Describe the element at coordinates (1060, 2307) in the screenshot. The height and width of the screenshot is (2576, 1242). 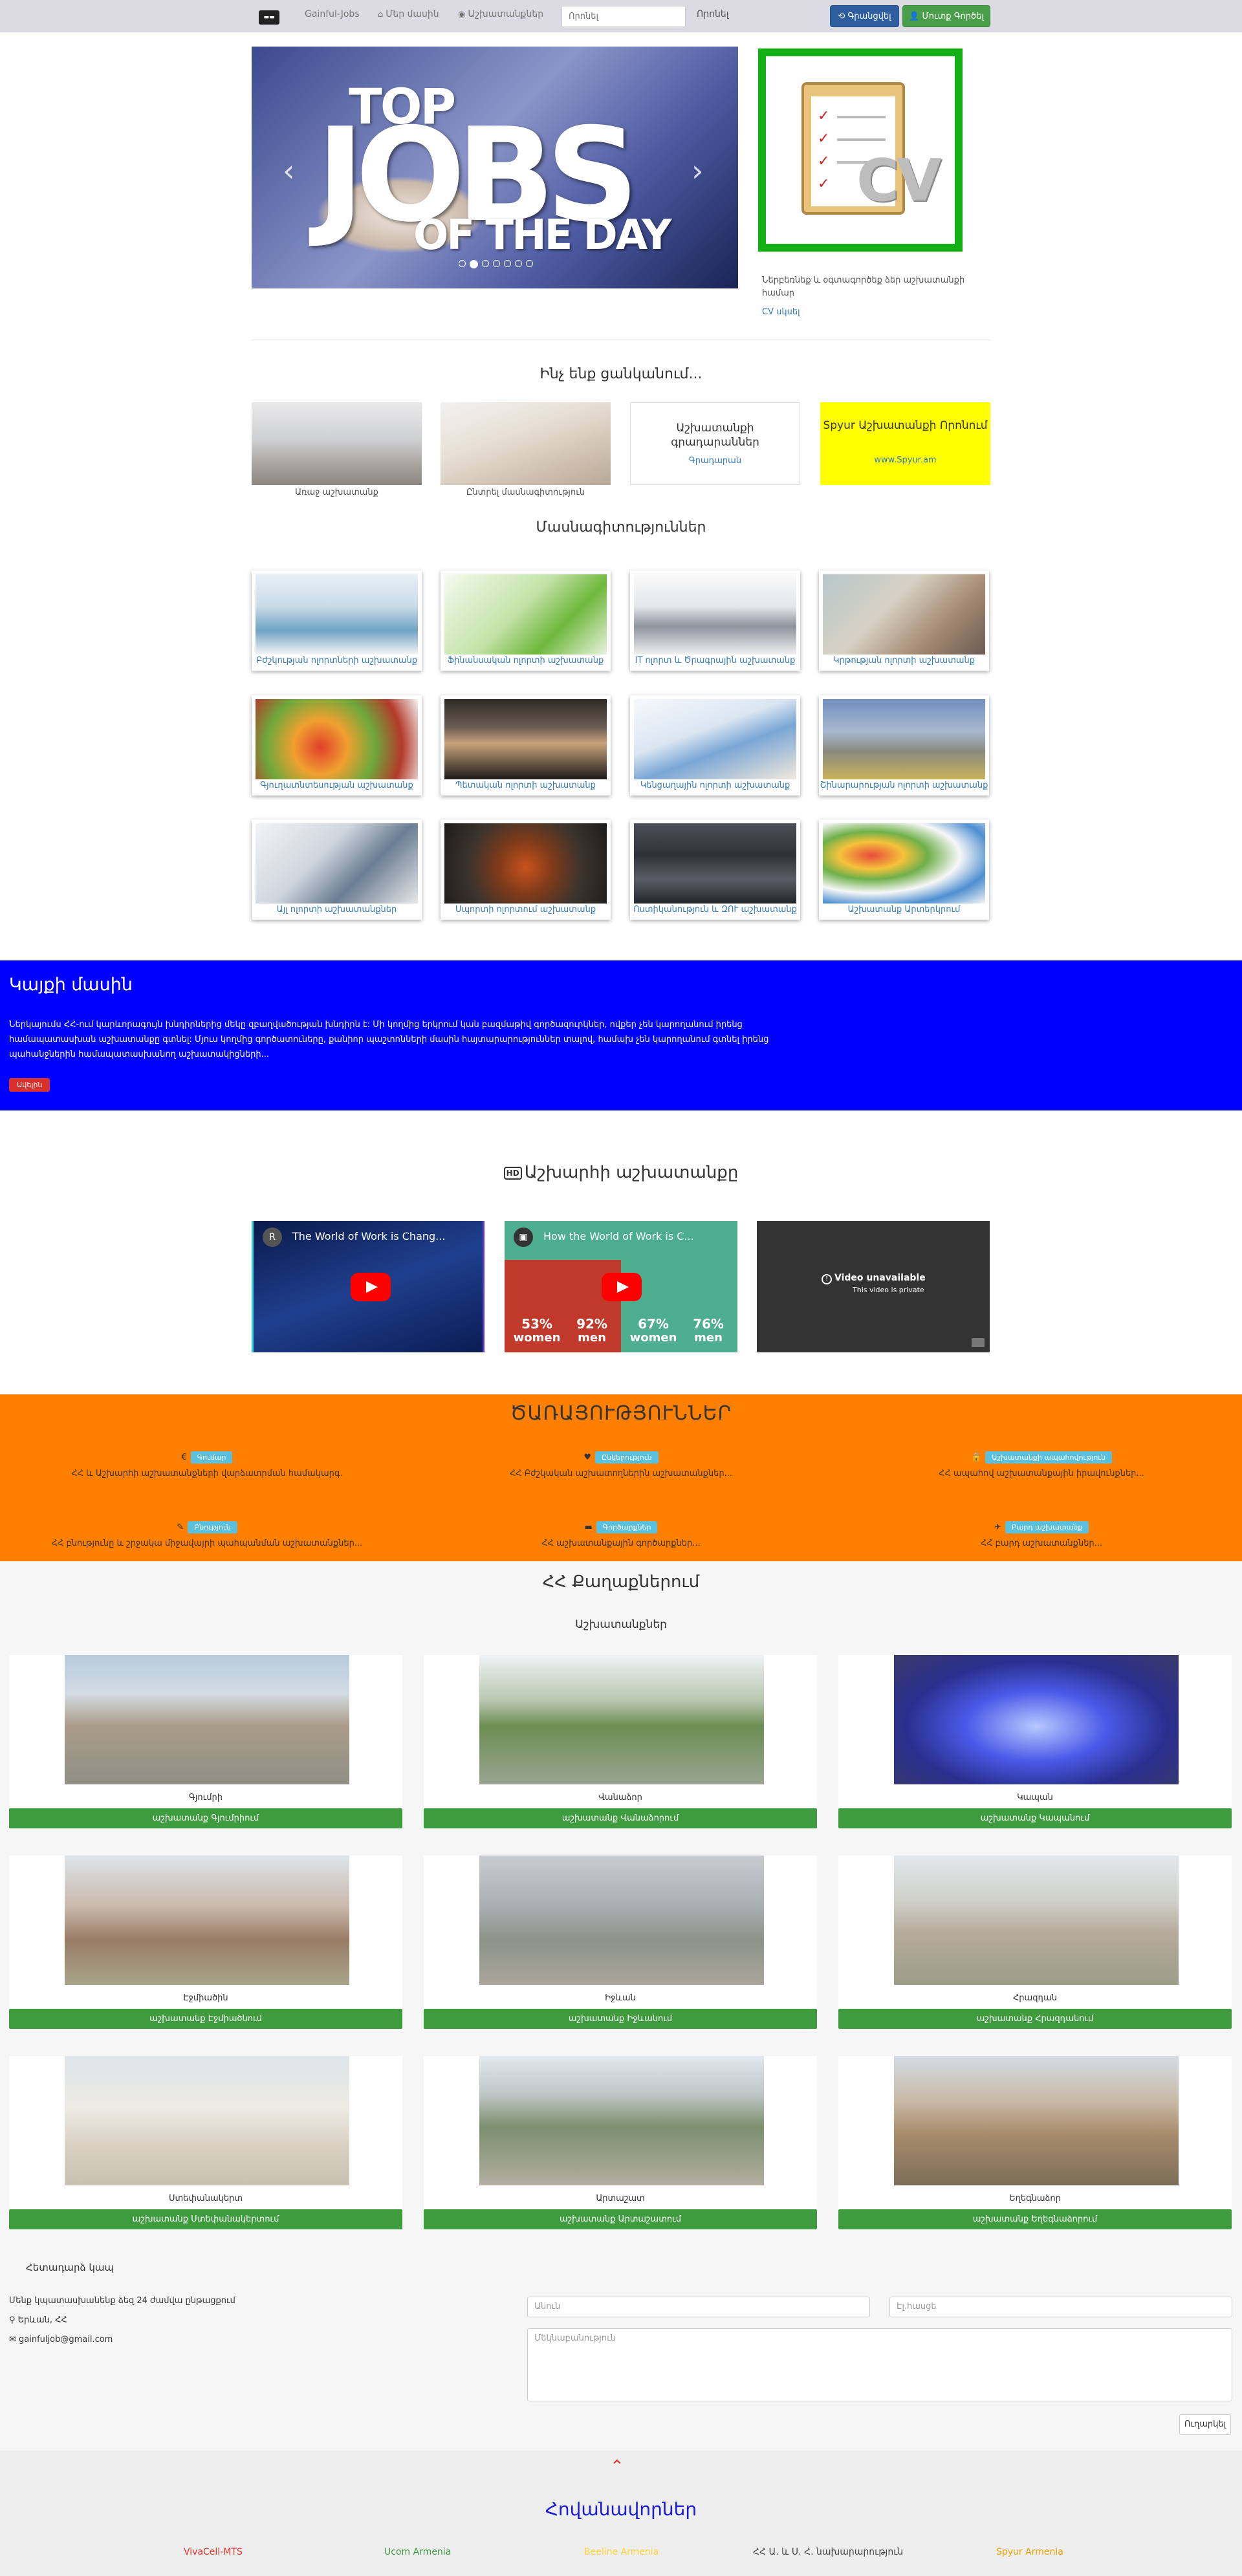
I see `contact-email-input: Էլ.հասցե` at that location.